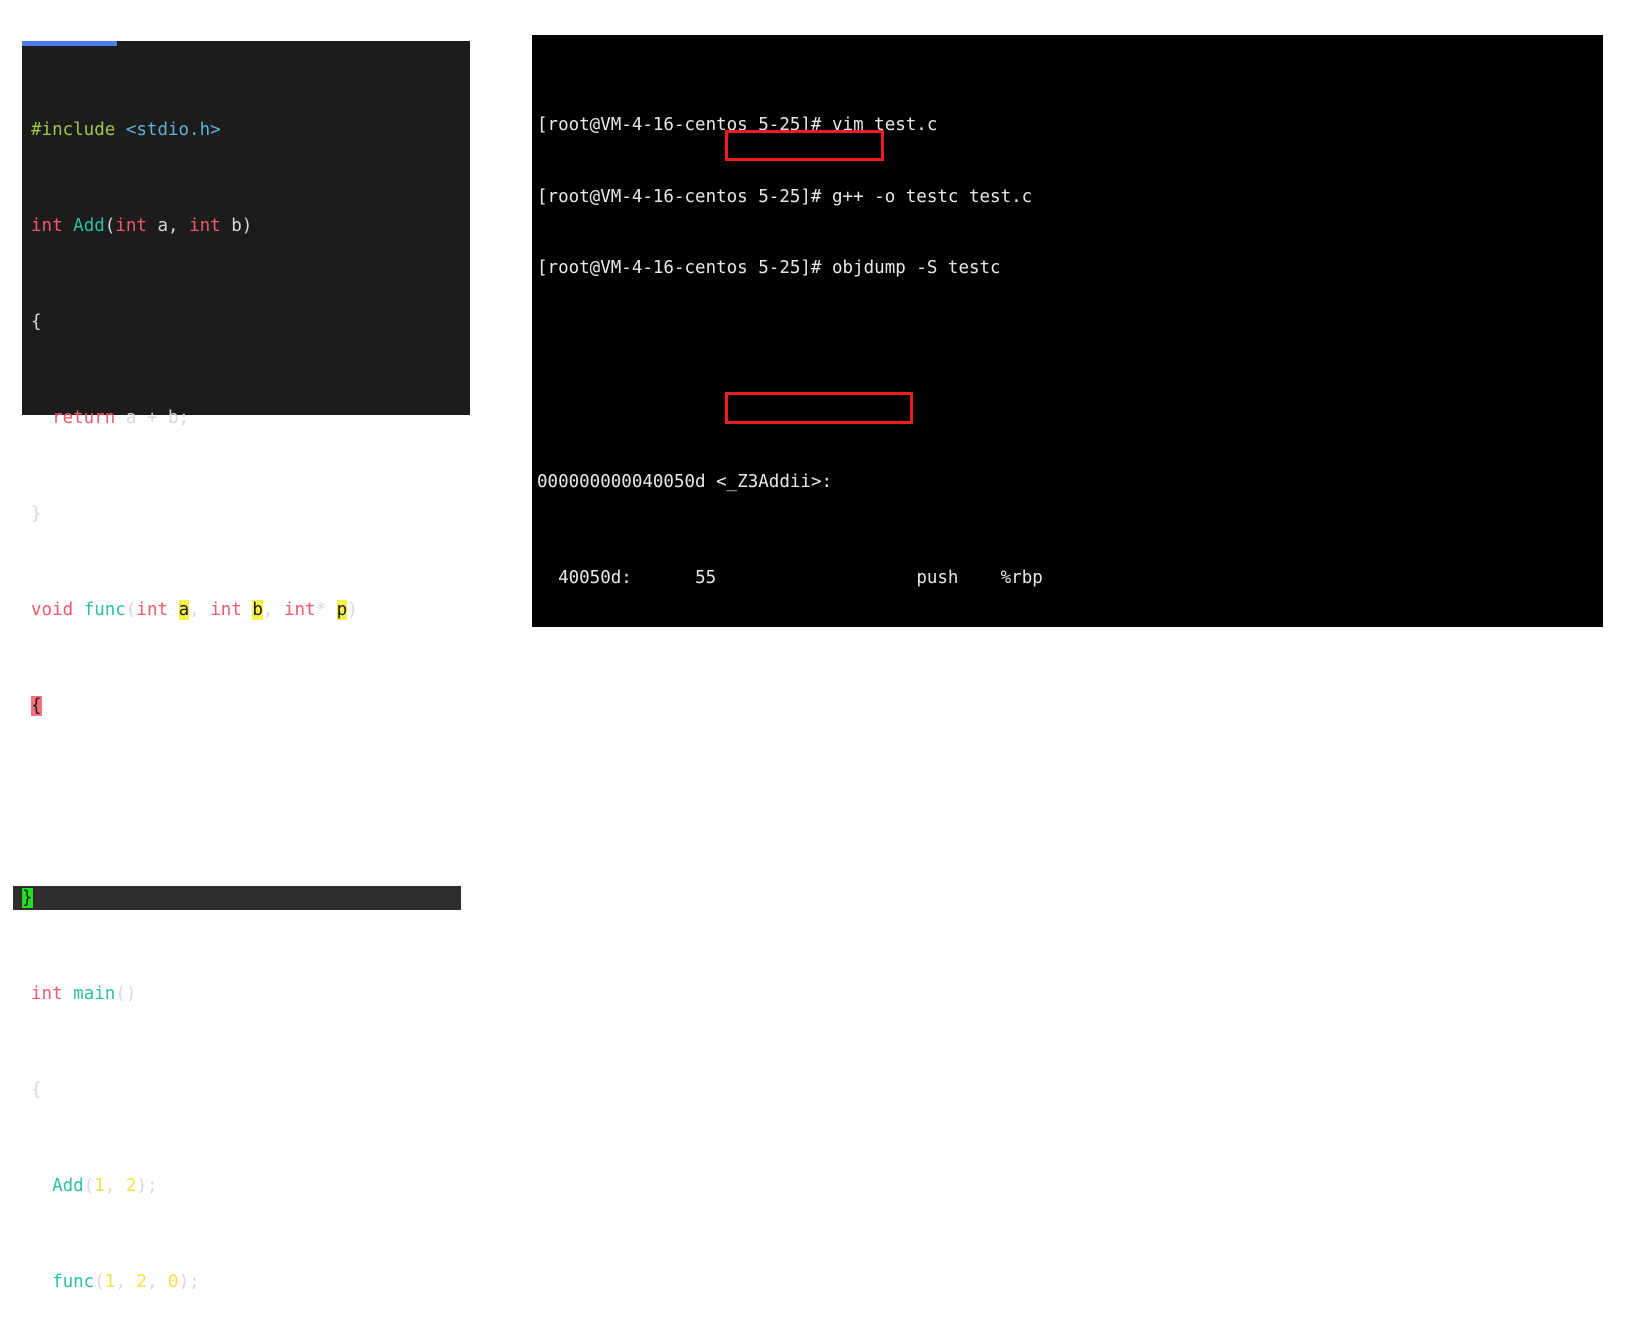  I want to click on code-line-11: {, so click(246, 1090).